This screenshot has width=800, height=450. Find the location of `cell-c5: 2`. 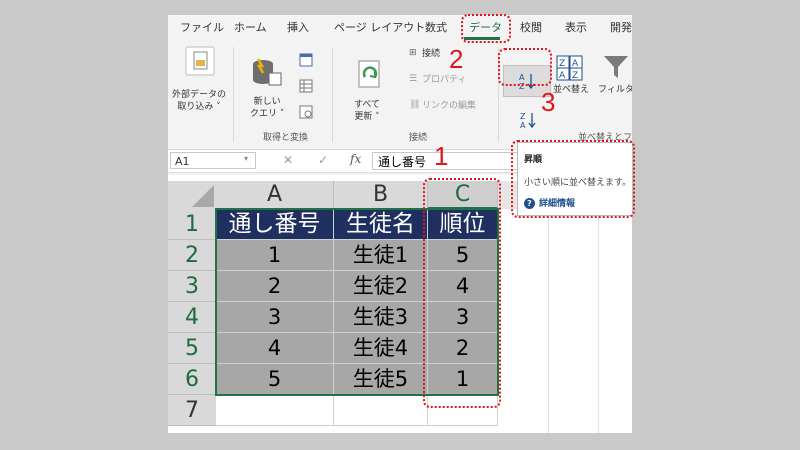

cell-c5: 2 is located at coordinates (463, 348).